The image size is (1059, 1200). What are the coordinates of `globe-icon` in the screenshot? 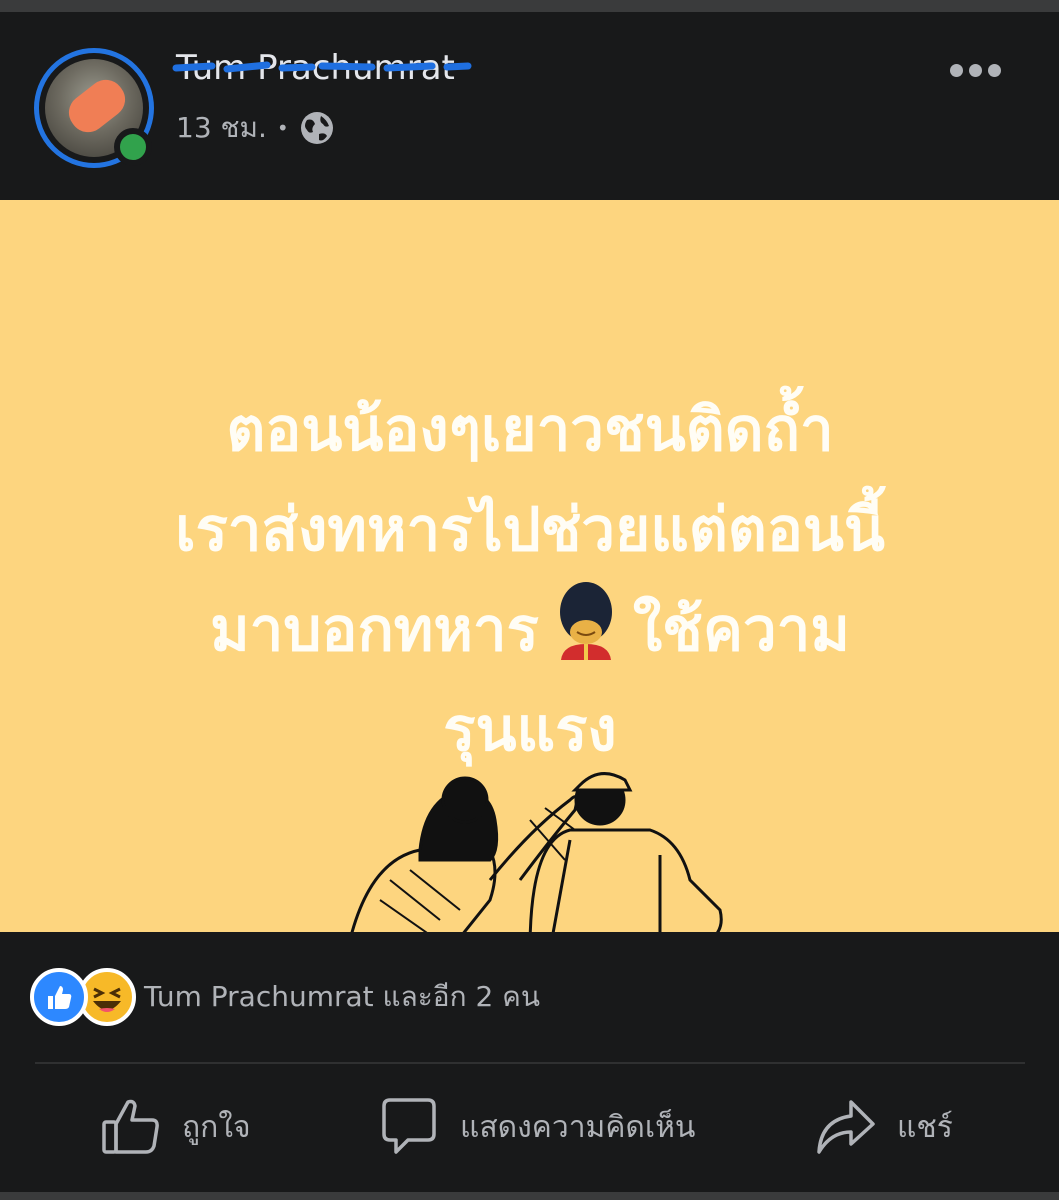 It's located at (317, 128).